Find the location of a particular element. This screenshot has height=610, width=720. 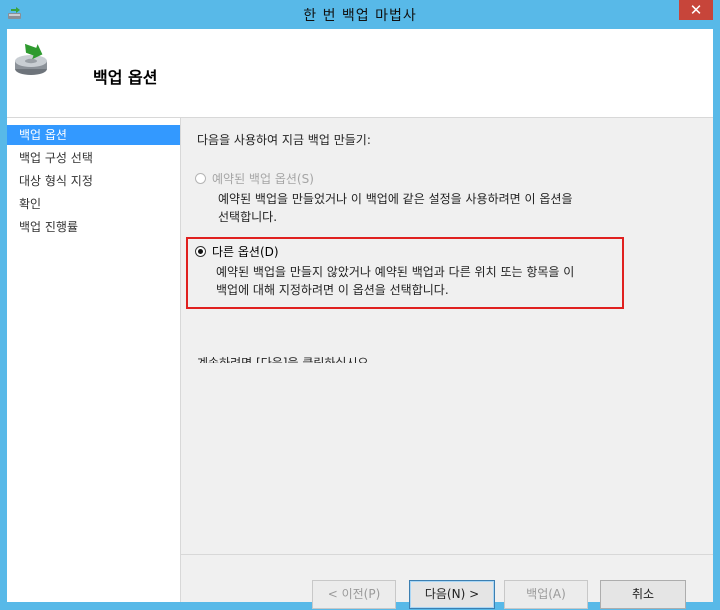

option-different-radio: 다른 옵션(D) is located at coordinates (237, 251).